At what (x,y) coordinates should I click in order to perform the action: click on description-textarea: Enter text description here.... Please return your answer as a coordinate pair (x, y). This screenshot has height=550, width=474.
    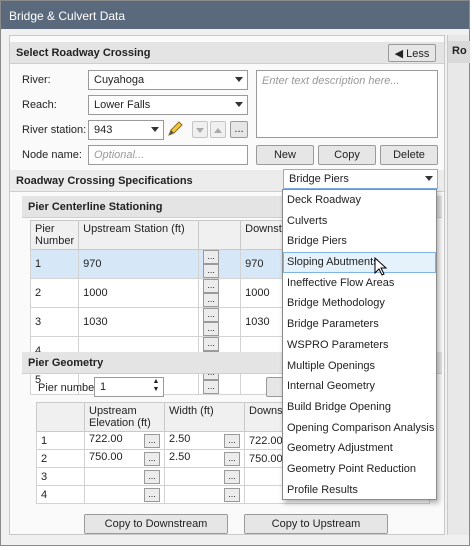
    Looking at the image, I should click on (347, 104).